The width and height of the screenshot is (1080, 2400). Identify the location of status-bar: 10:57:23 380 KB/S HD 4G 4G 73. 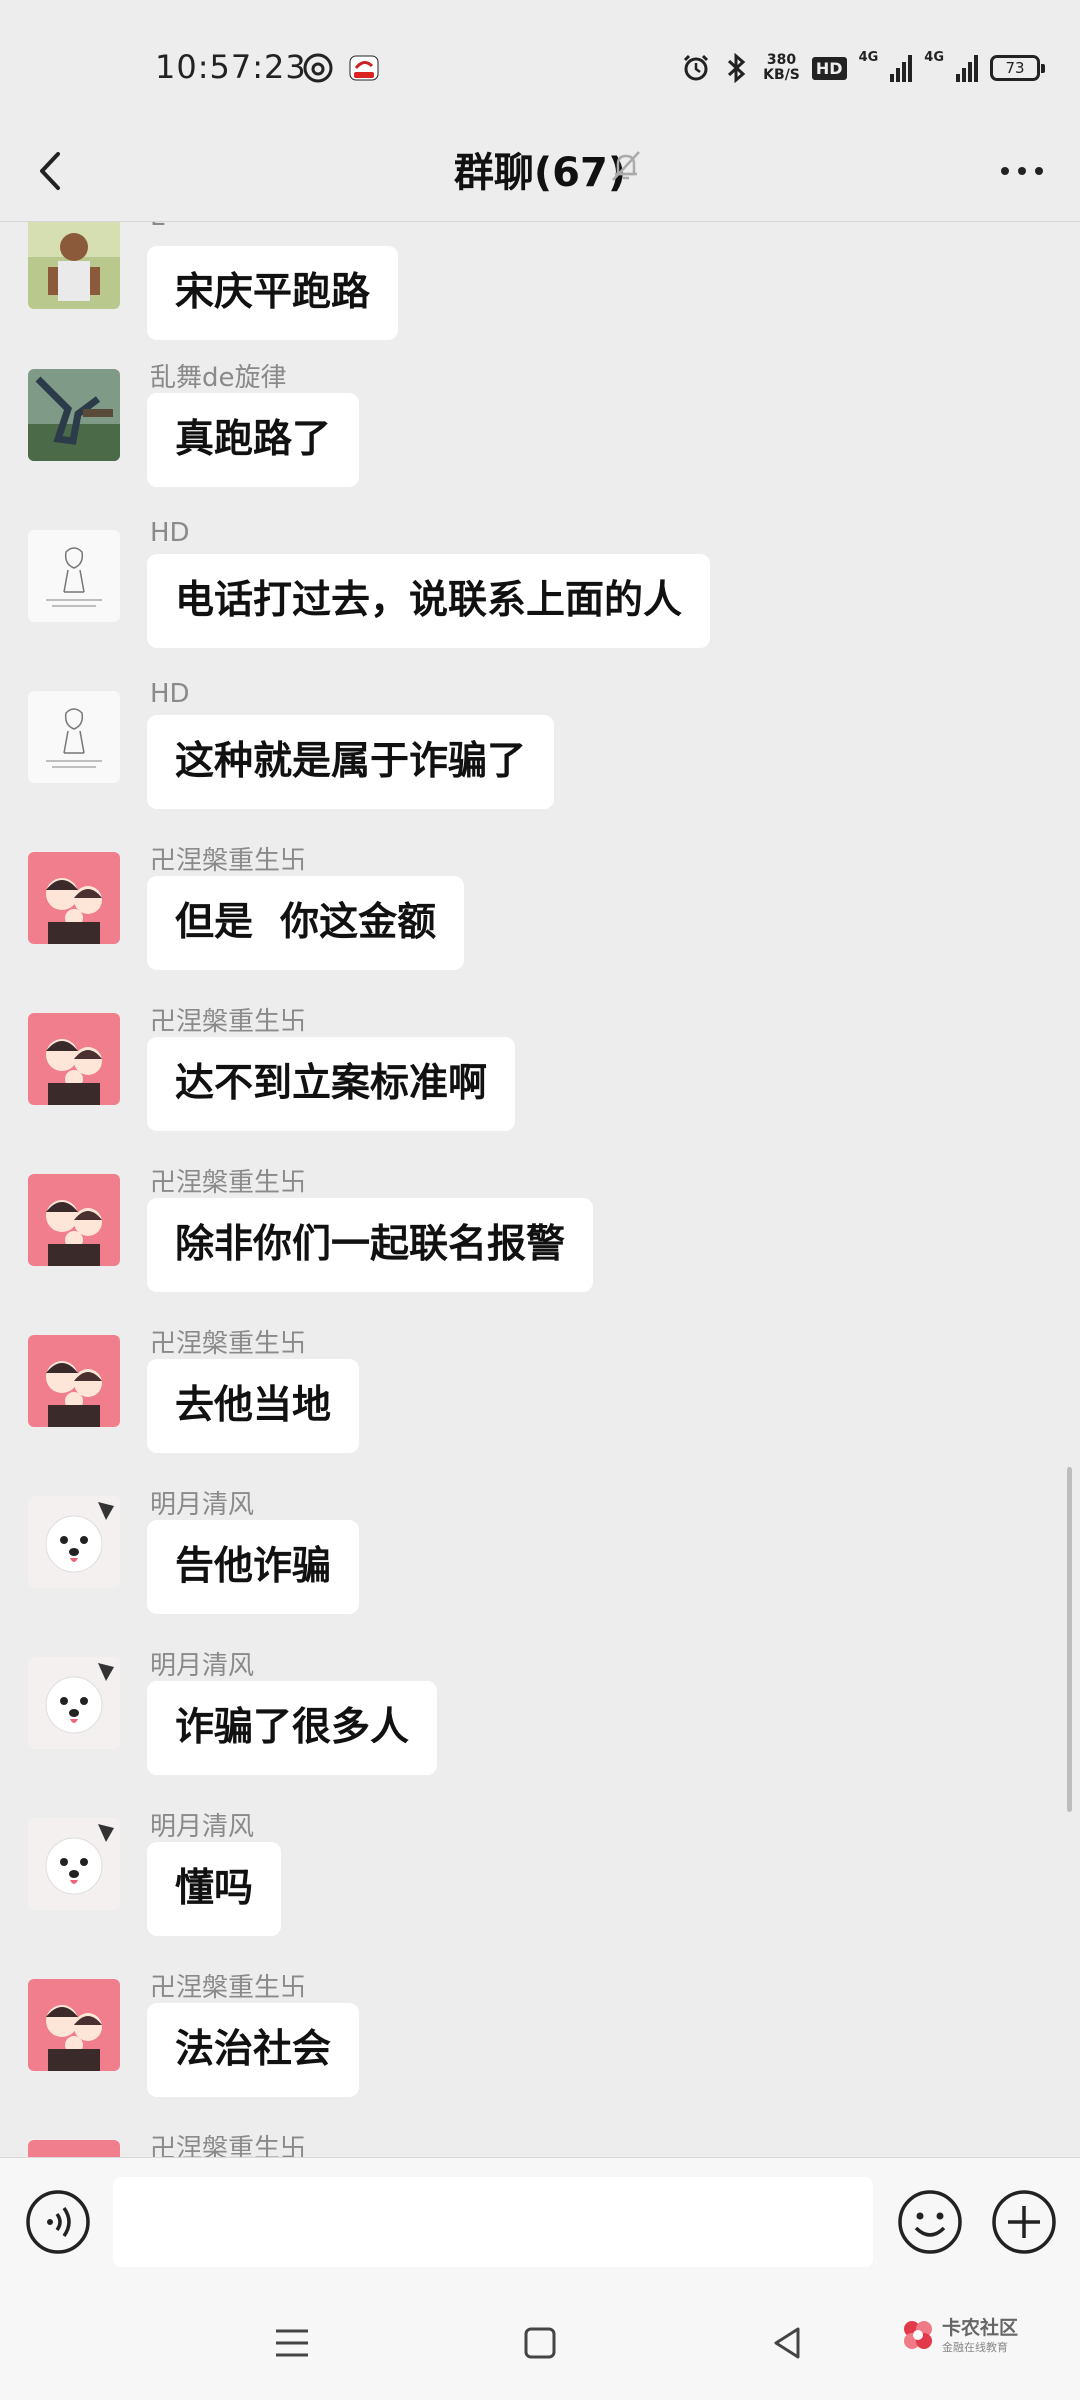
(540, 60).